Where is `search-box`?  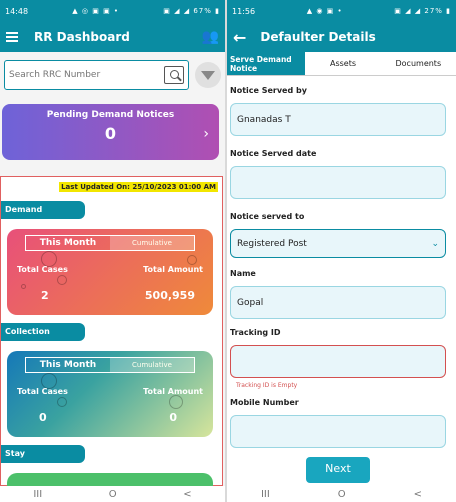 search-box is located at coordinates (97, 75).